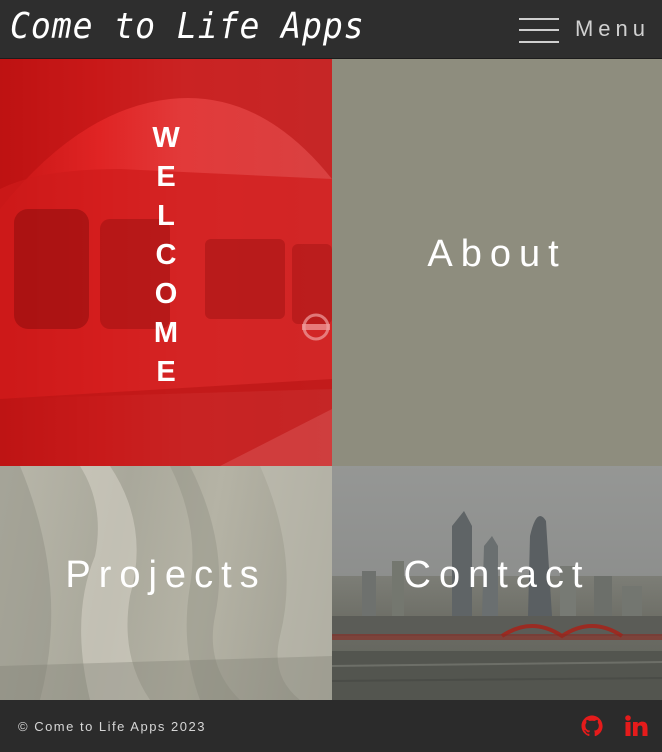 Image resolution: width=662 pixels, height=752 pixels. What do you see at coordinates (166, 294) in the screenshot?
I see `welcome-letter: O` at bounding box center [166, 294].